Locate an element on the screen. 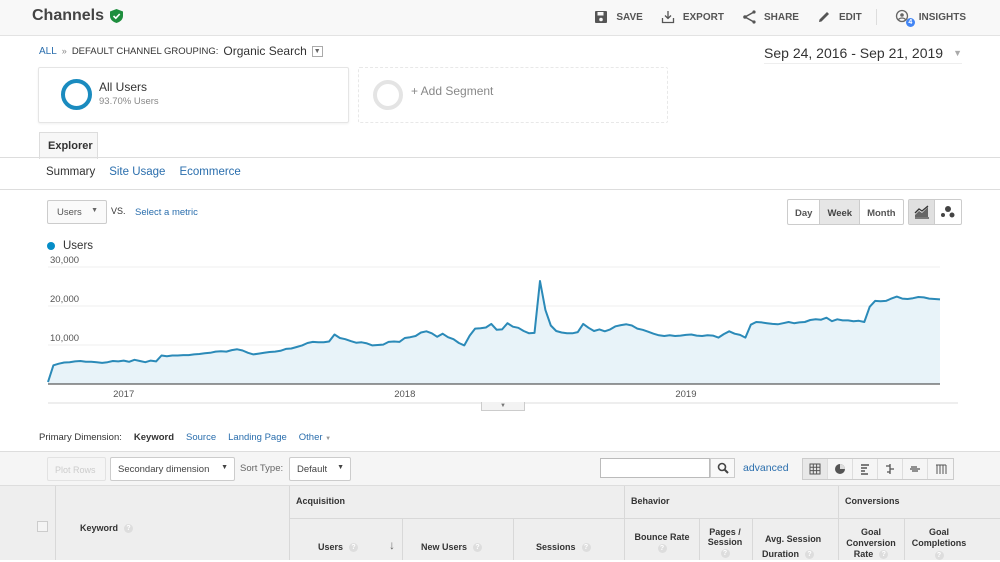 The height and width of the screenshot is (562, 1000). line-chart-icon is located at coordinates (921, 212).